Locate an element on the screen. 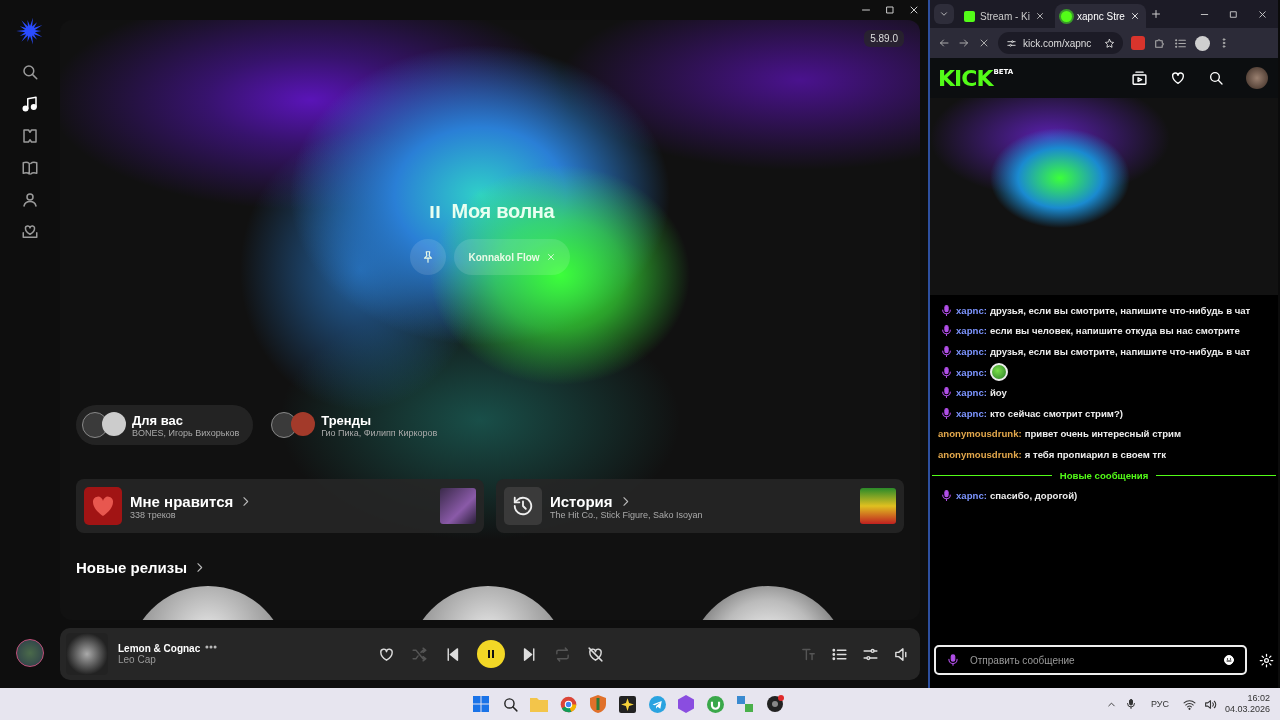  playlist-subtitle: 338 треков is located at coordinates (153, 514).